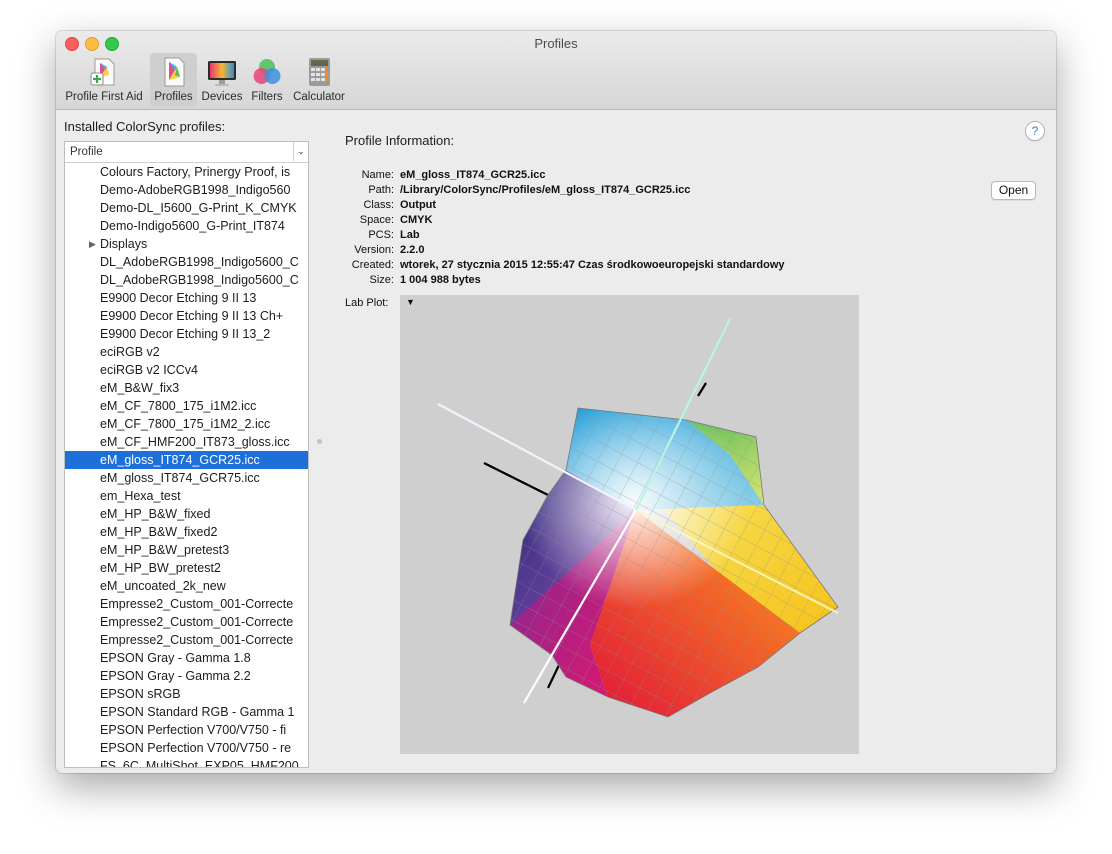  What do you see at coordinates (155, 514) in the screenshot?
I see `list-item-label: eM_HP_B&W_fixed` at bounding box center [155, 514].